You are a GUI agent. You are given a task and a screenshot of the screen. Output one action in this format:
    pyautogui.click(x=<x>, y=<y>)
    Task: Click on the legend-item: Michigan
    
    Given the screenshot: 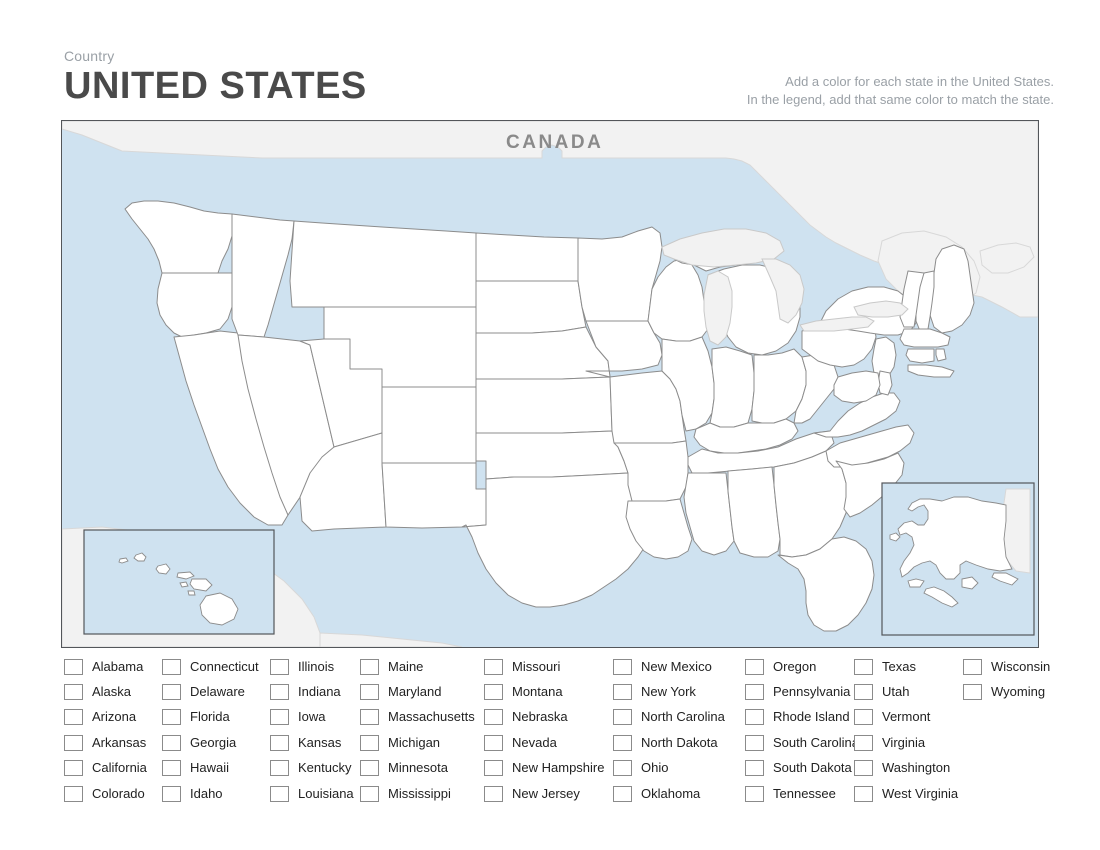 What is the action you would take?
    pyautogui.click(x=423, y=742)
    